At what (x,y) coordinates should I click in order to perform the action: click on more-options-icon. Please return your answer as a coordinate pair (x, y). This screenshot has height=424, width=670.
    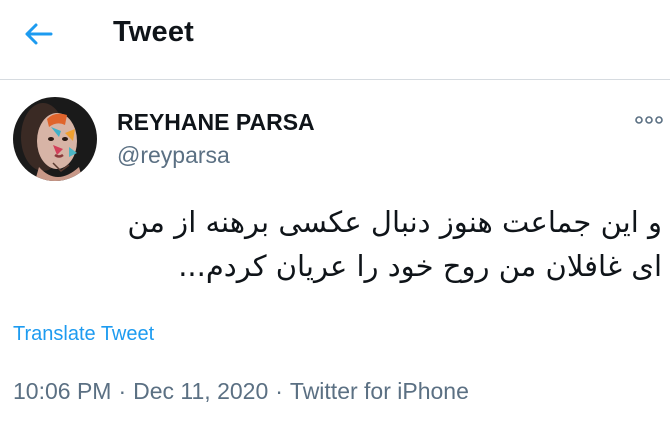
    Looking at the image, I should click on (649, 120).